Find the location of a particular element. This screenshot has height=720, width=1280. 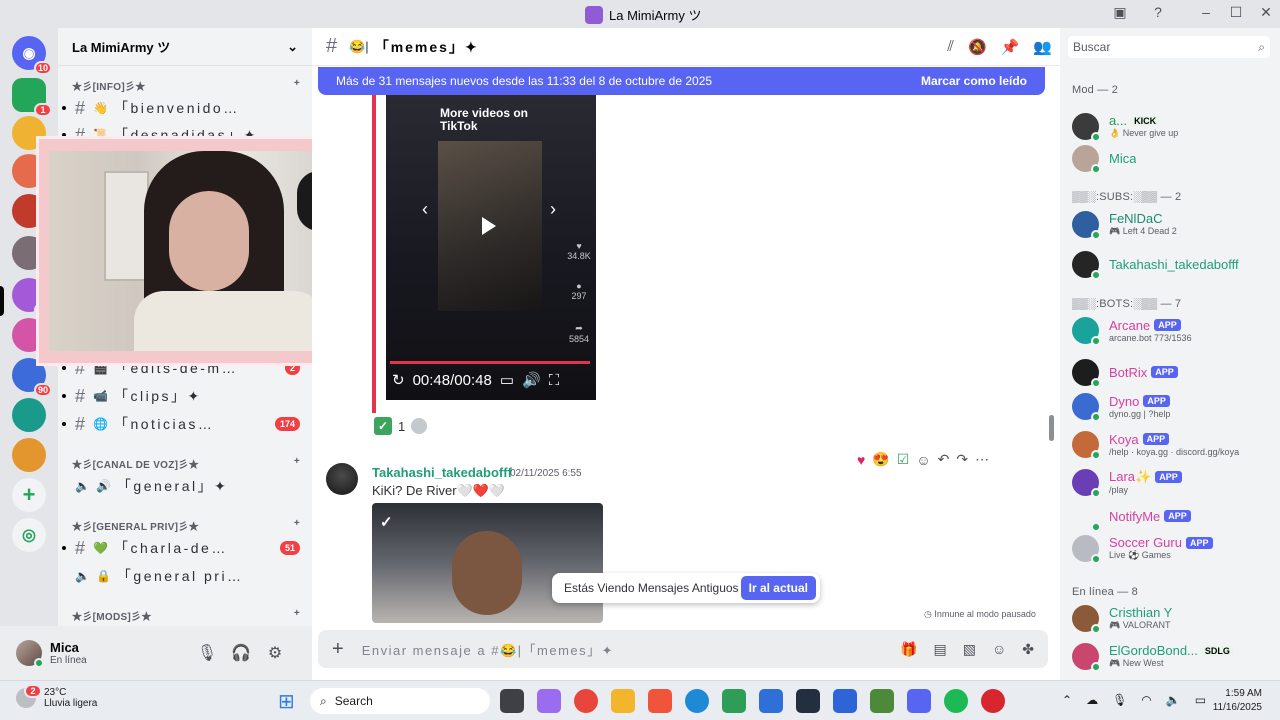

add-server-icon: + is located at coordinates (29, 495).